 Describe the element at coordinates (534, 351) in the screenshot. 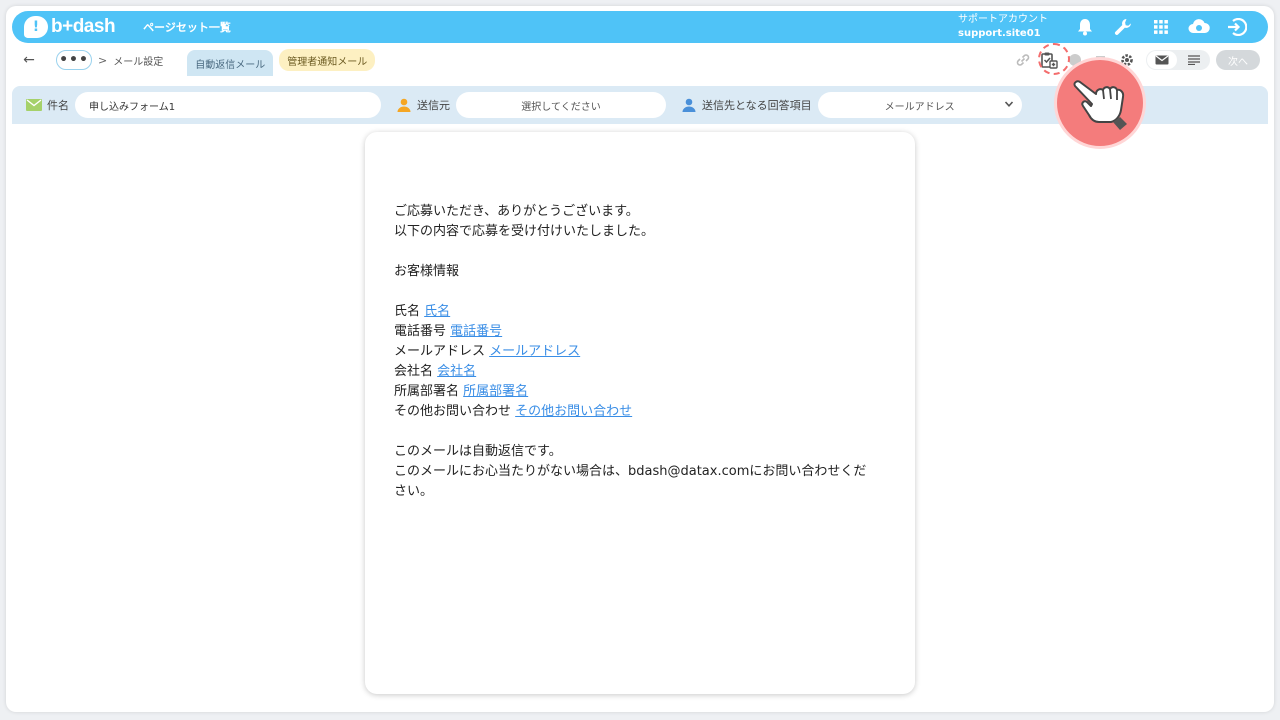

I see `merge-tag-email: メールアドレス` at that location.